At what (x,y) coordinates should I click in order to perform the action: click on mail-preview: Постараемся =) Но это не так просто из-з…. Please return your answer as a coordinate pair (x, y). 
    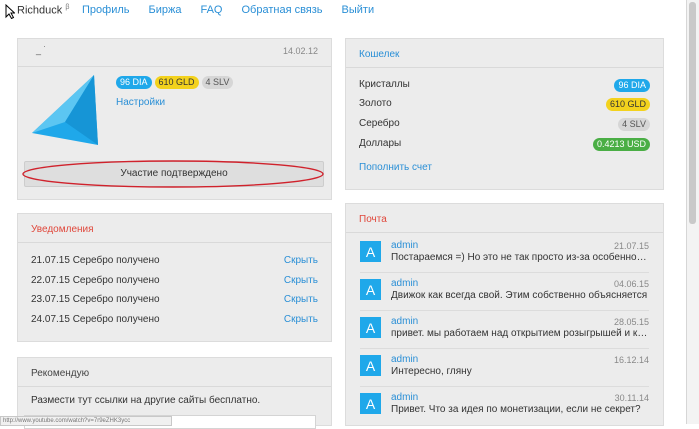
    Looking at the image, I should click on (520, 257).